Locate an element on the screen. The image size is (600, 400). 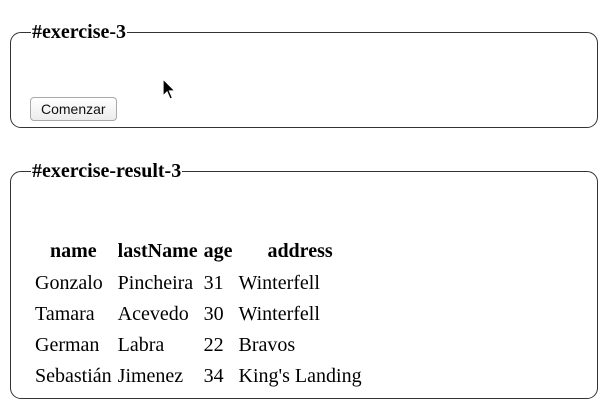
table-header-row: name lastName age address is located at coordinates (198, 251).